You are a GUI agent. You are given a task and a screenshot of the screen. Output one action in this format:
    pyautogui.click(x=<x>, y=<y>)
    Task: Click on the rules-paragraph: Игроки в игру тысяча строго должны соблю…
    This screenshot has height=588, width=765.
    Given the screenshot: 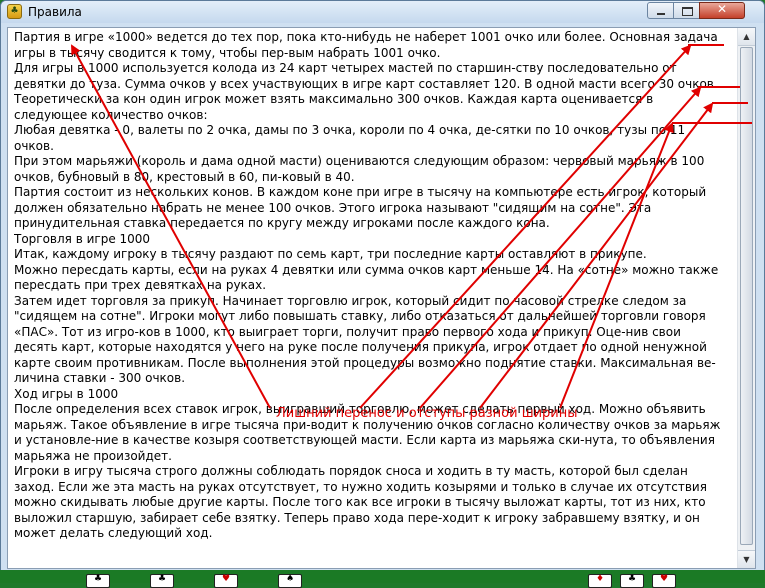 What is the action you would take?
    pyautogui.click(x=360, y=502)
    